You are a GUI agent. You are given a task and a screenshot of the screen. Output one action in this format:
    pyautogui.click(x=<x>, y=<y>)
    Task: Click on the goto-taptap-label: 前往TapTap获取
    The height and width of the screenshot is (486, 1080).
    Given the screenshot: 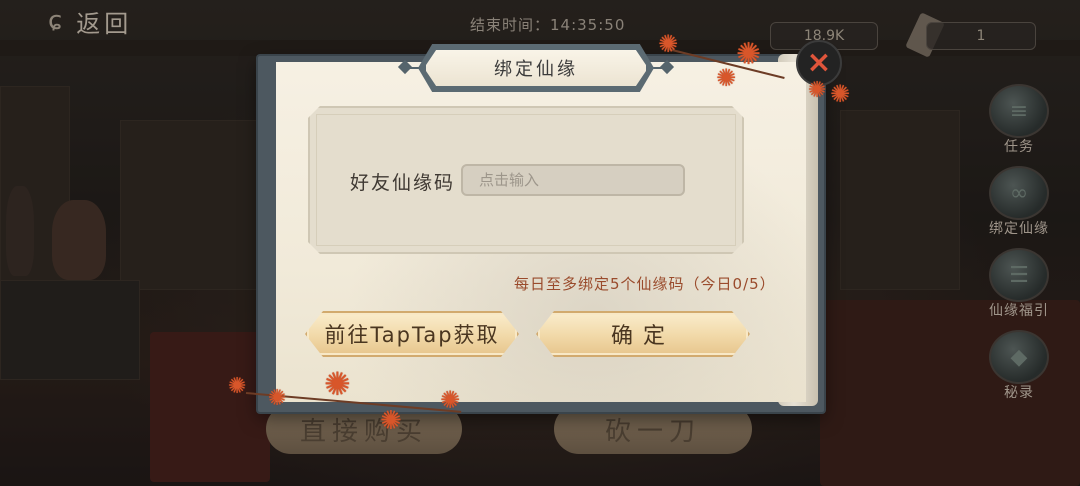 What is the action you would take?
    pyautogui.click(x=412, y=335)
    